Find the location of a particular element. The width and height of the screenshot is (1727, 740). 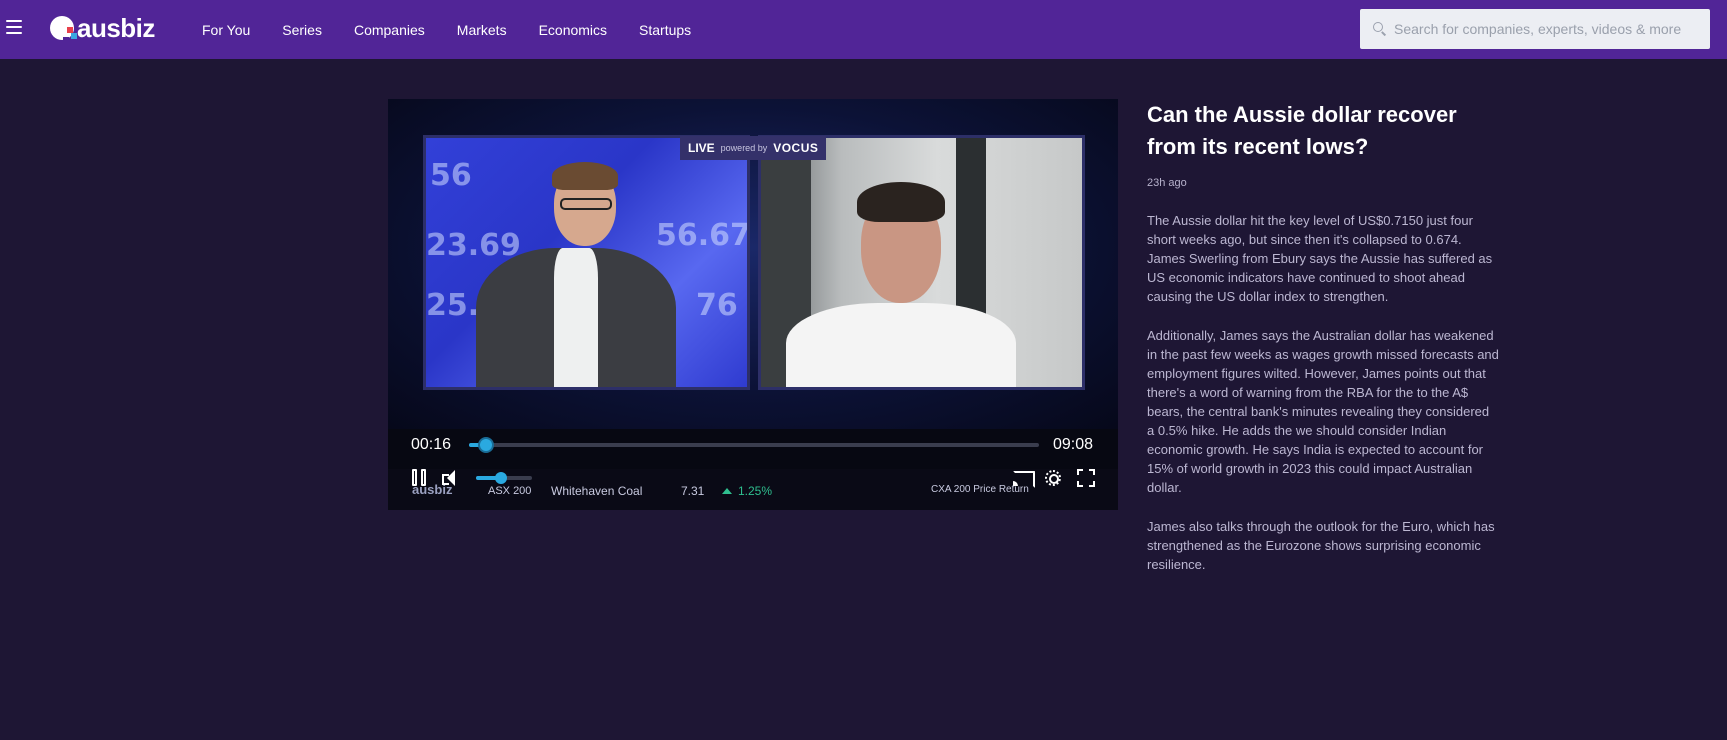

logo-mark-icon is located at coordinates (63, 29).